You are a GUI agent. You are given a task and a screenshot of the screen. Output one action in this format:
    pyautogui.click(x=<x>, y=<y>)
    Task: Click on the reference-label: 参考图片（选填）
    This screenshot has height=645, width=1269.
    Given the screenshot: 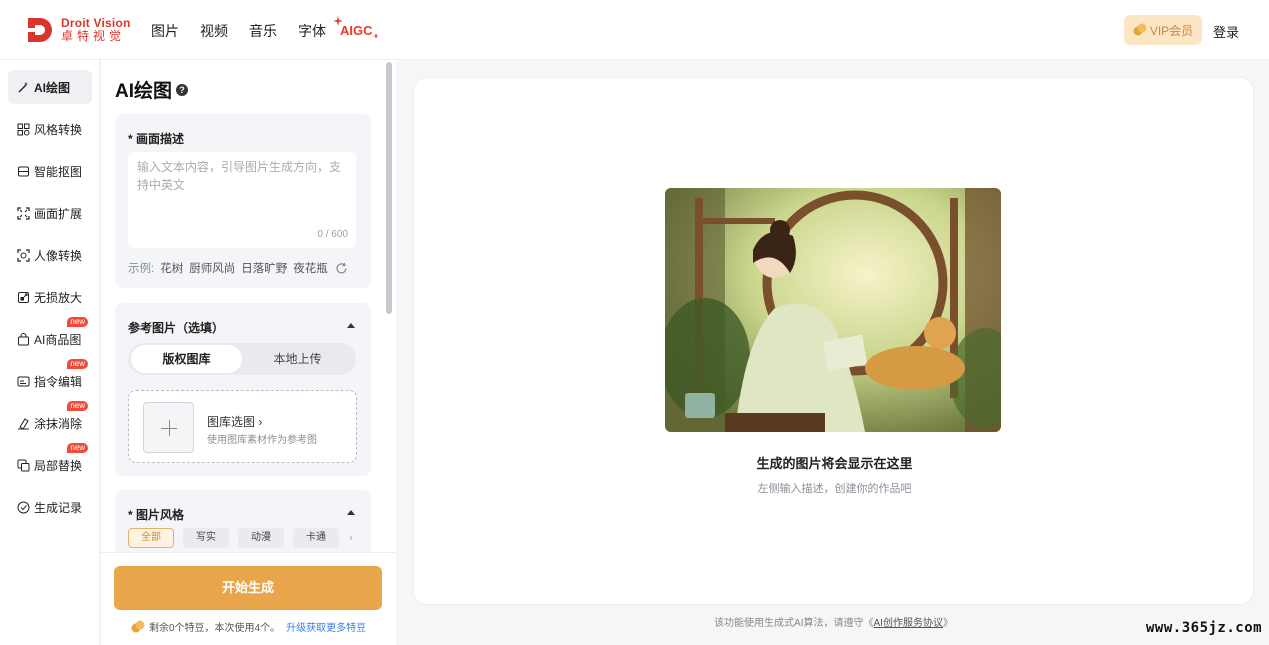 What is the action you would take?
    pyautogui.click(x=176, y=328)
    